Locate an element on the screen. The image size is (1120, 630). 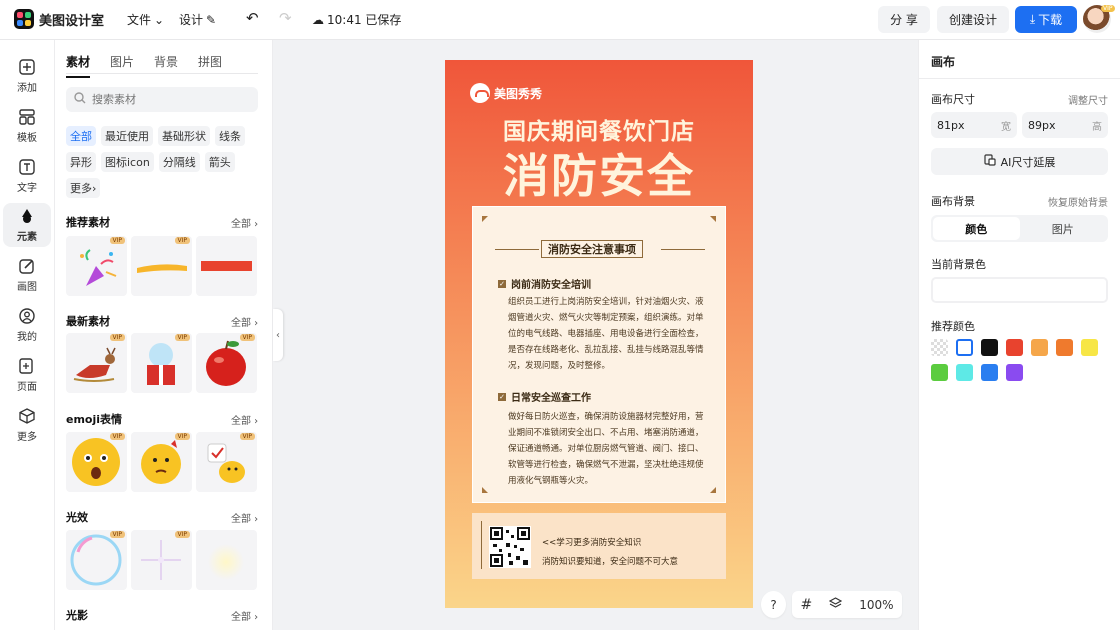
height-value: 89px is located at coordinates (1042, 125).